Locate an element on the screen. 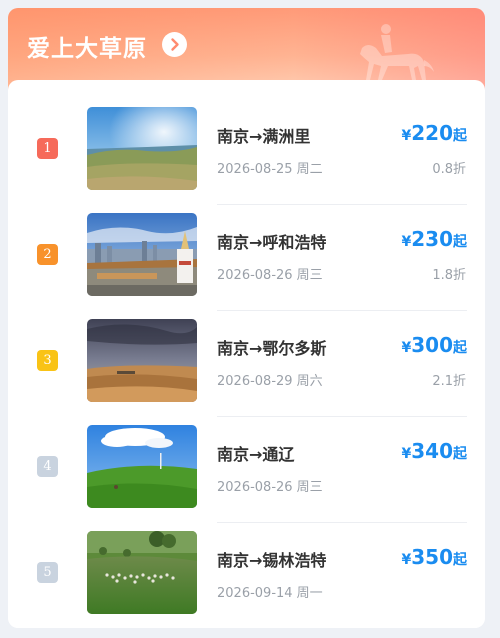  discount: 0.8折 is located at coordinates (449, 169).